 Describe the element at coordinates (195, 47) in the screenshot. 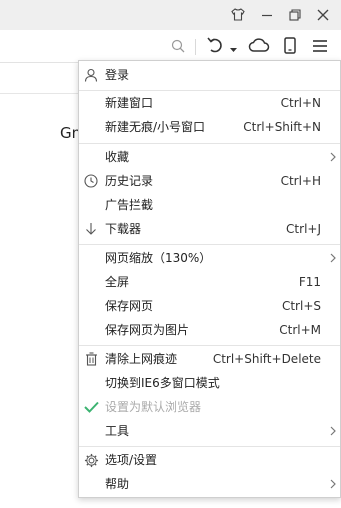

I see `toolbar-divider` at that location.